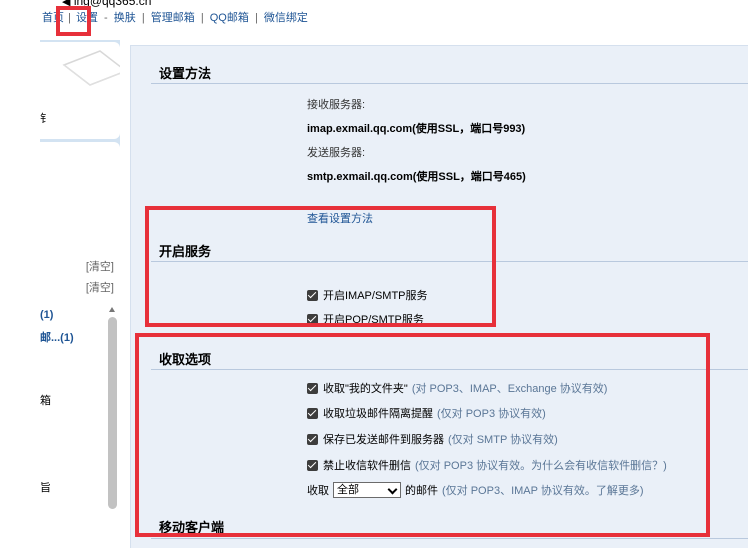 The width and height of the screenshot is (748, 548). Describe the element at coordinates (320, 266) in the screenshot. I see `annotation-box-services` at that location.